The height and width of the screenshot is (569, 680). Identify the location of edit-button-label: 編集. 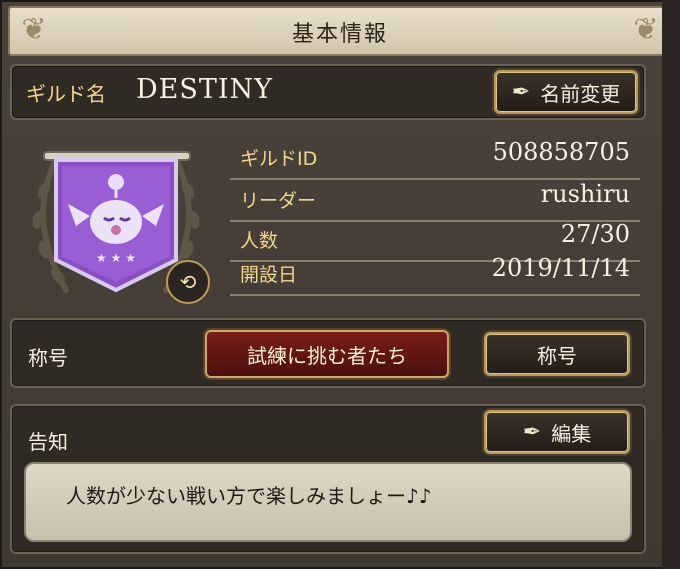
(571, 433).